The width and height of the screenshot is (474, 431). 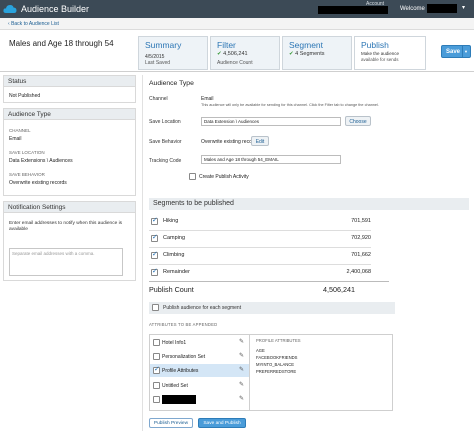 I want to click on tab-publish-label: Publish, so click(x=375, y=45).